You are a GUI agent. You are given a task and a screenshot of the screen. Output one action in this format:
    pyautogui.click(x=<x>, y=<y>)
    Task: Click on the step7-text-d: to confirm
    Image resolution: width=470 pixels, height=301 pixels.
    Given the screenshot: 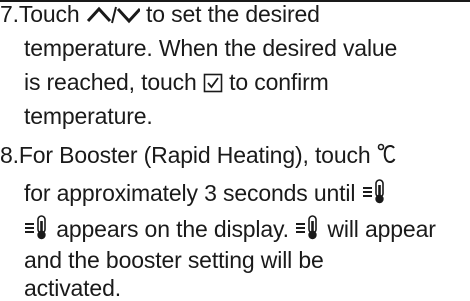 What is the action you would take?
    pyautogui.click(x=279, y=82)
    